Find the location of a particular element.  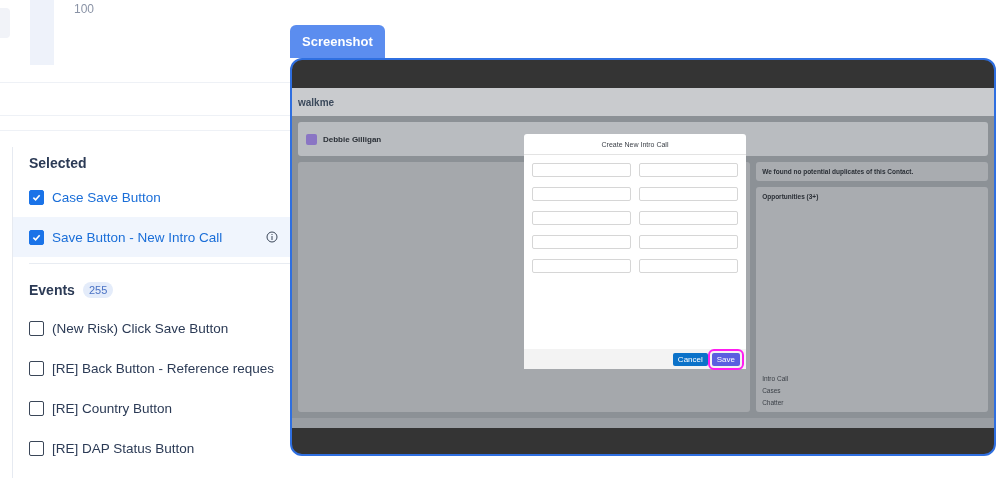

item-label: (New Risk) Click Save Button is located at coordinates (140, 328).